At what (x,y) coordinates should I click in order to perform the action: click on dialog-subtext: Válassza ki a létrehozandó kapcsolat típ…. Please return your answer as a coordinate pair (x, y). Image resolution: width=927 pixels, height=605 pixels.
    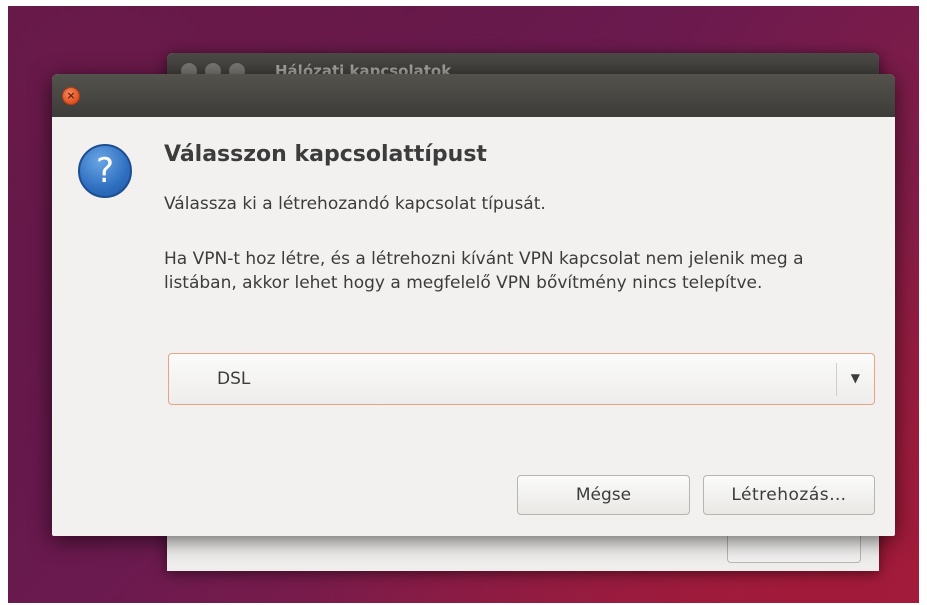
    Looking at the image, I should click on (355, 204).